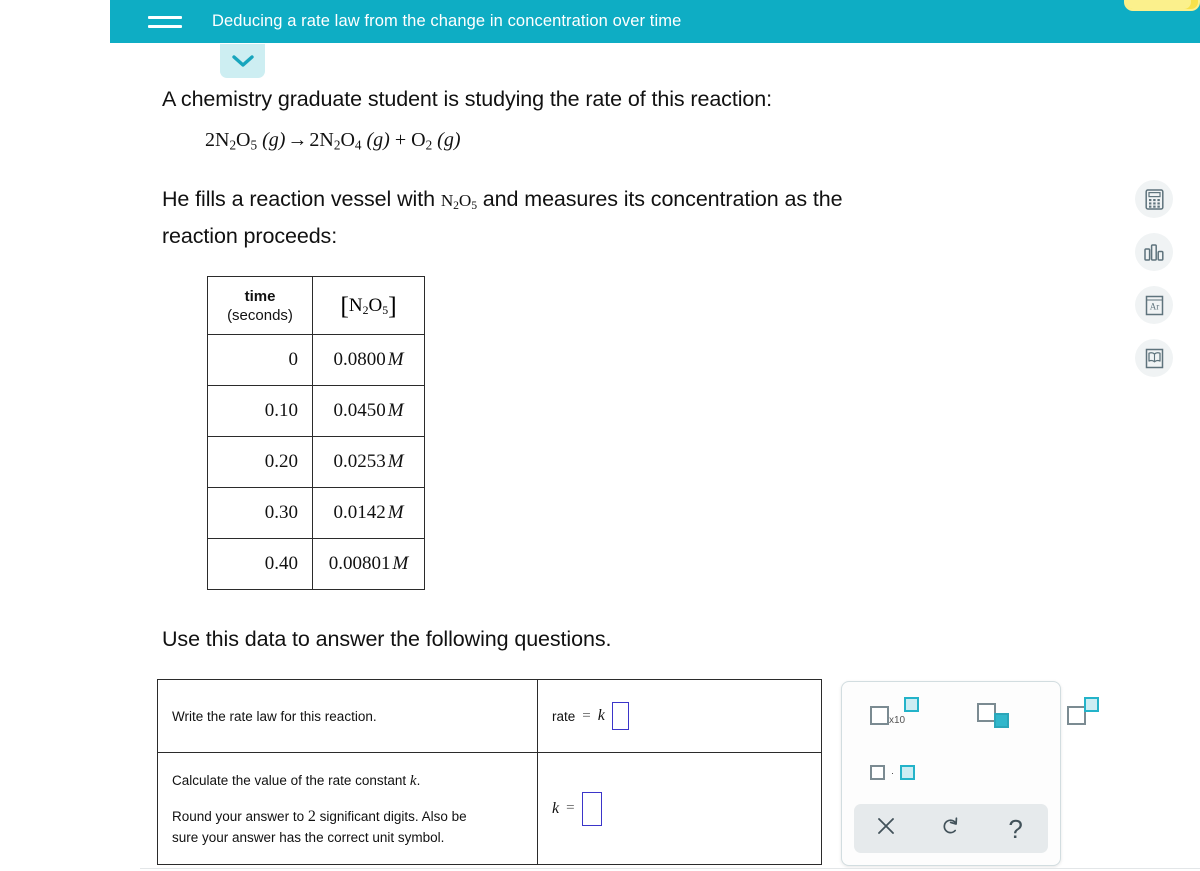 Image resolution: width=1200 pixels, height=871 pixels. I want to click on cell-time: 0.40, so click(260, 564).